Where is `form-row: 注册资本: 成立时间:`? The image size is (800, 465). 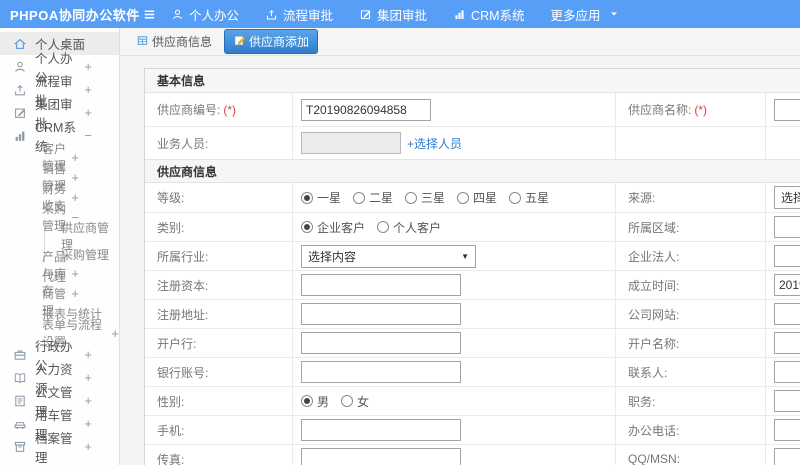 form-row: 注册资本: 成立时间: is located at coordinates (472, 284).